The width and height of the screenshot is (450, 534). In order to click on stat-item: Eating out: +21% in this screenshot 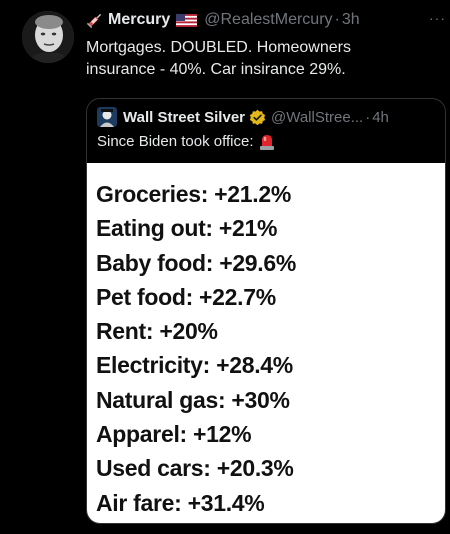, I will do `click(187, 228)`.